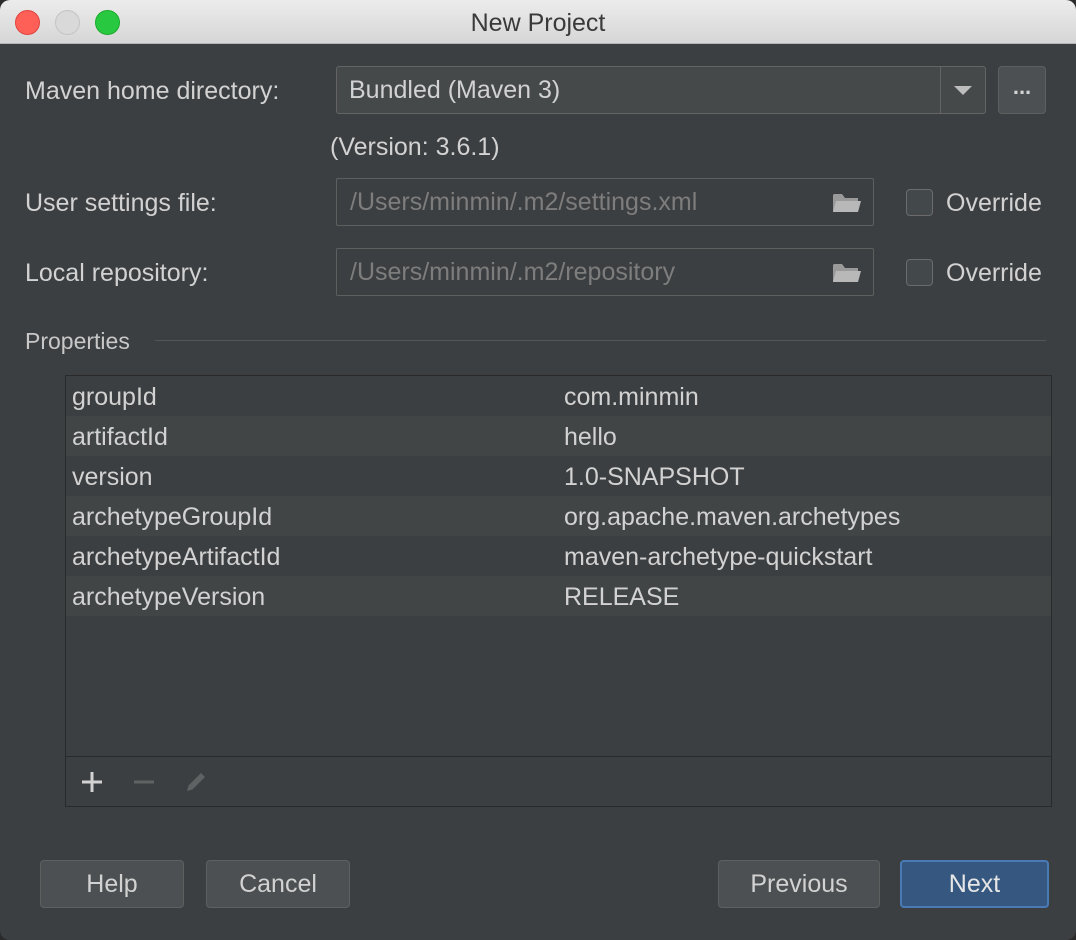 The image size is (1076, 940). I want to click on next-button: Next, so click(974, 884).